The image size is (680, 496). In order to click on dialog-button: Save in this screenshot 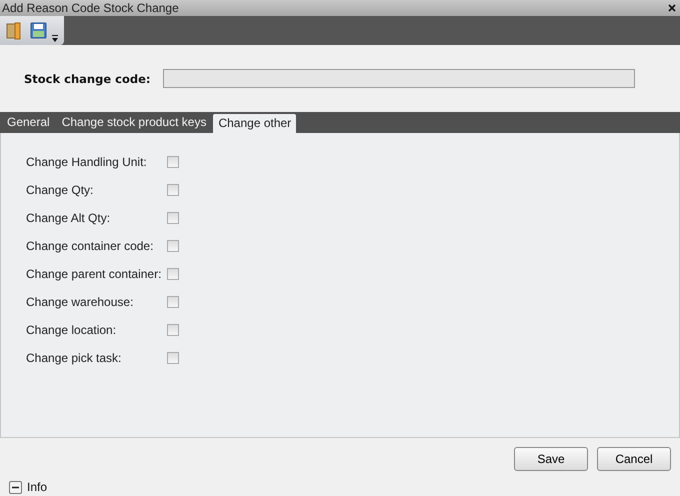, I will do `click(551, 459)`.